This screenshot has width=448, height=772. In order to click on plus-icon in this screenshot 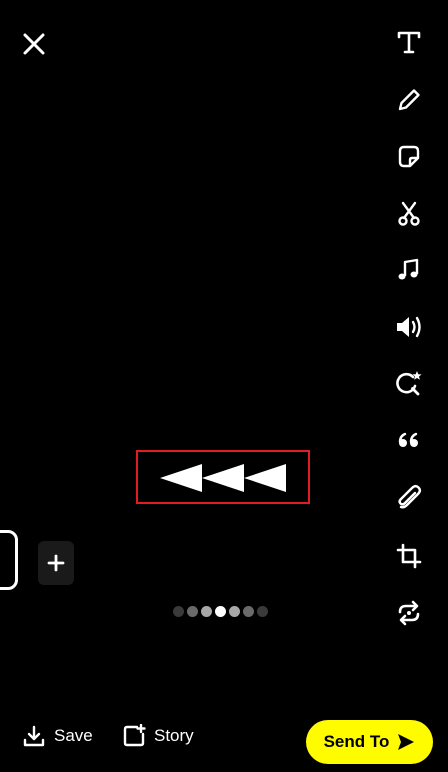, I will do `click(56, 563)`.